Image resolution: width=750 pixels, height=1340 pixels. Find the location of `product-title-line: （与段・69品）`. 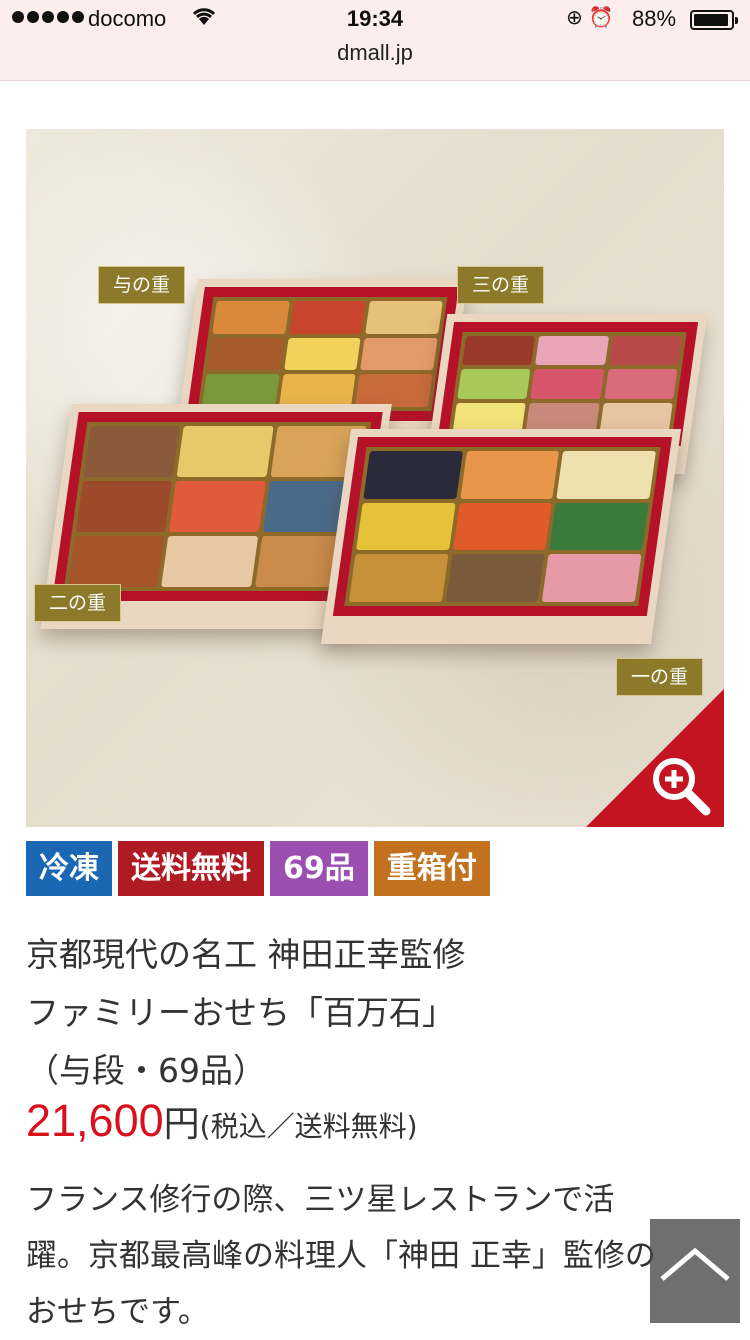

product-title-line: （与段・69品） is located at coordinates (146, 1070).